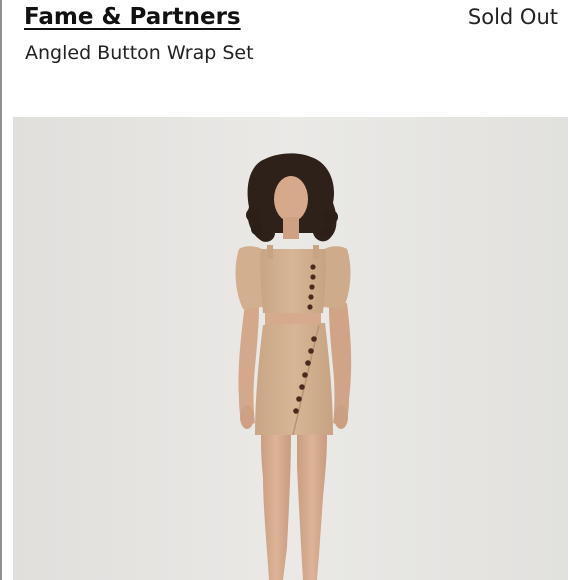  Describe the element at coordinates (1, 290) in the screenshot. I see `left-border` at that location.